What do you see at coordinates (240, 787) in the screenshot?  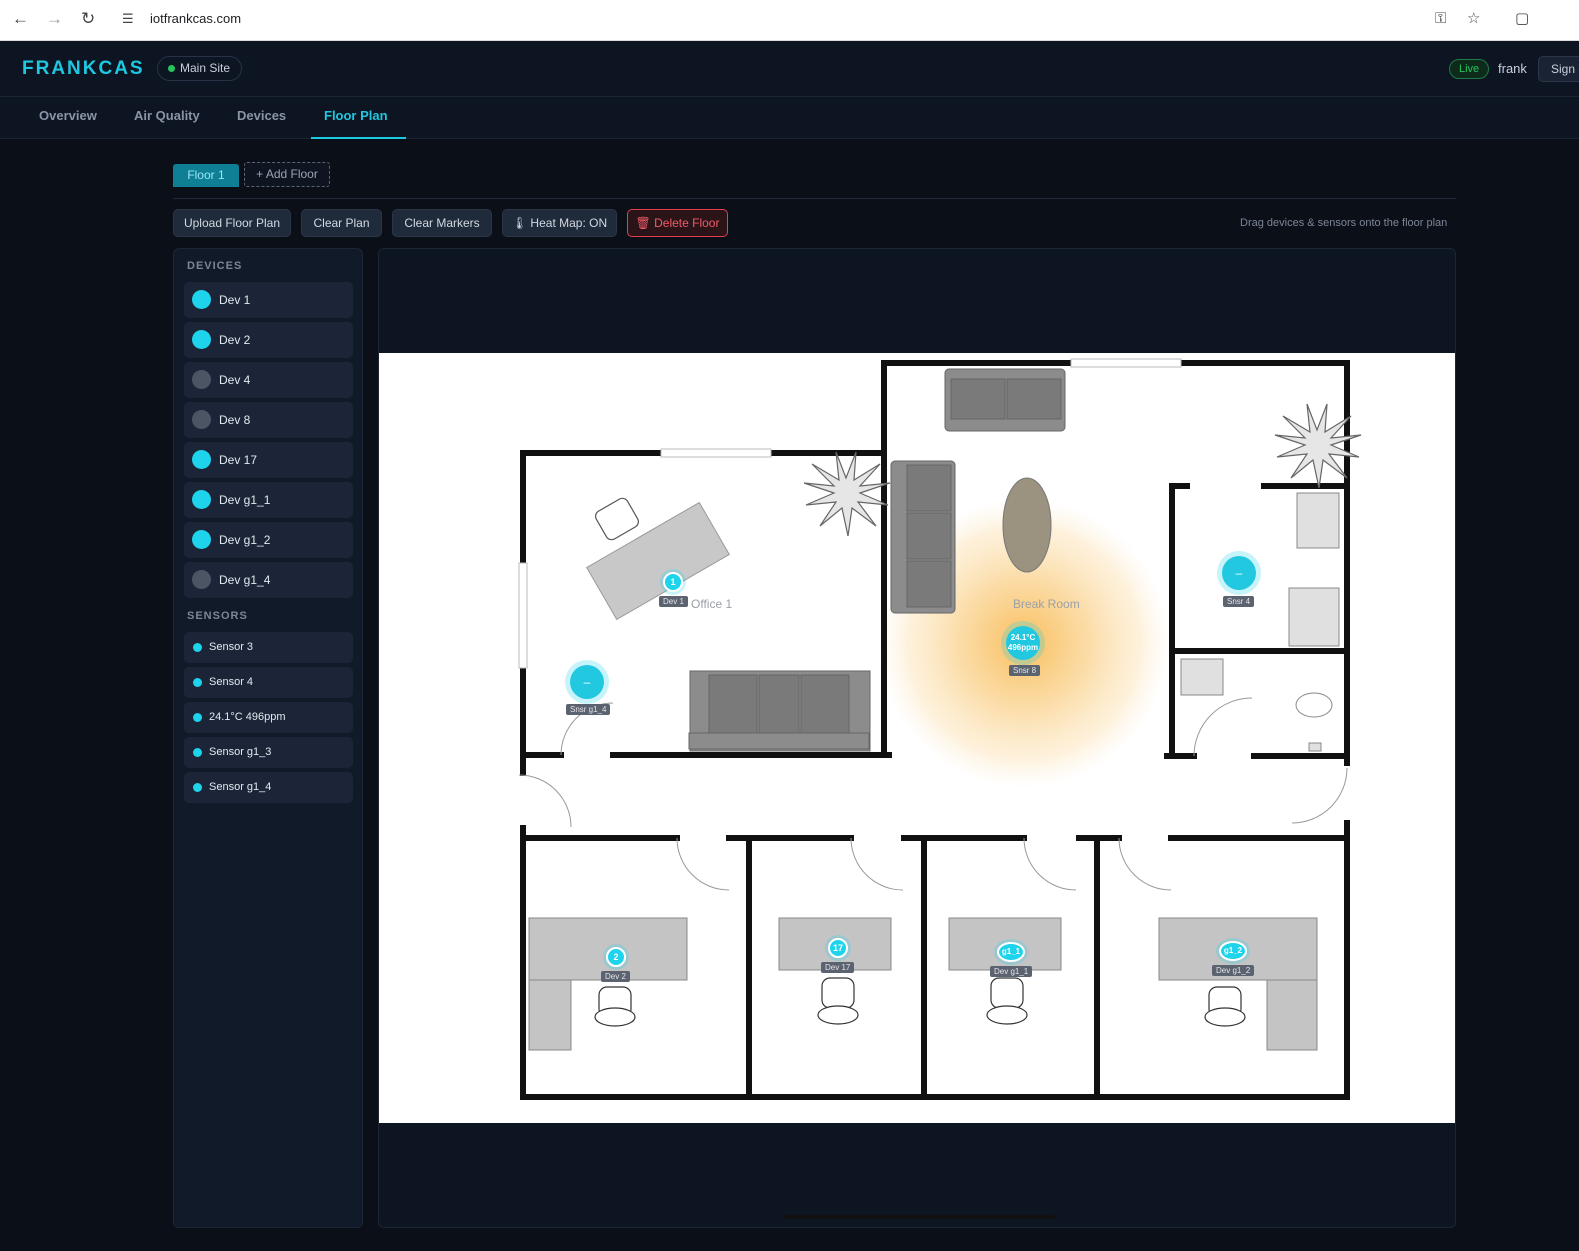 I see `sensor-label: Sensor g1_4` at bounding box center [240, 787].